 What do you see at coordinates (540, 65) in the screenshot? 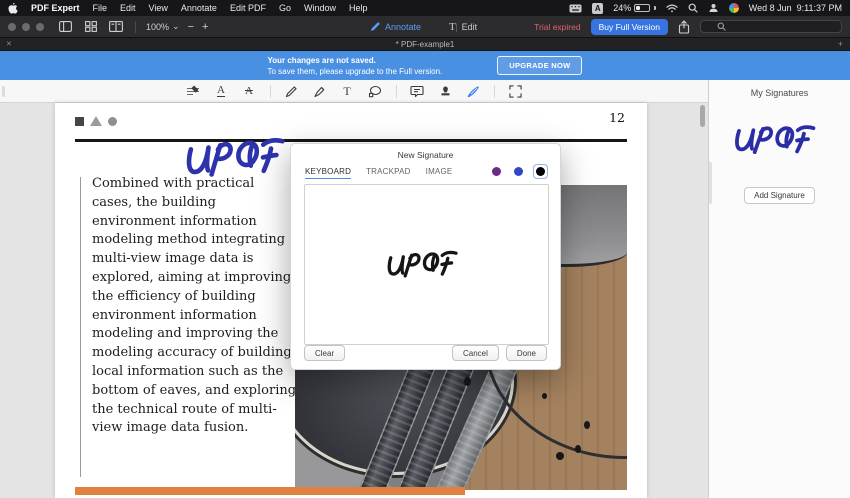
I see `upgrade-now-button: UPGRADE NOW` at bounding box center [540, 65].